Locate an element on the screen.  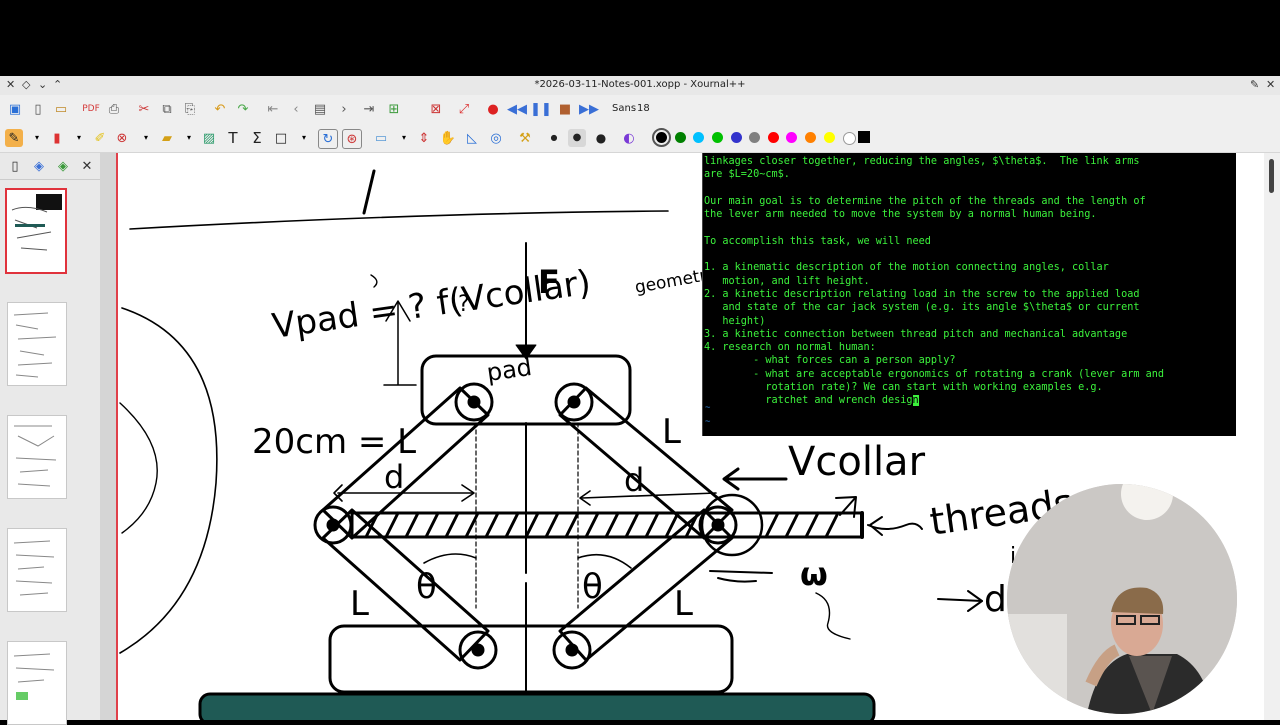
empty-line-marker: ~ is located at coordinates (708, 408).